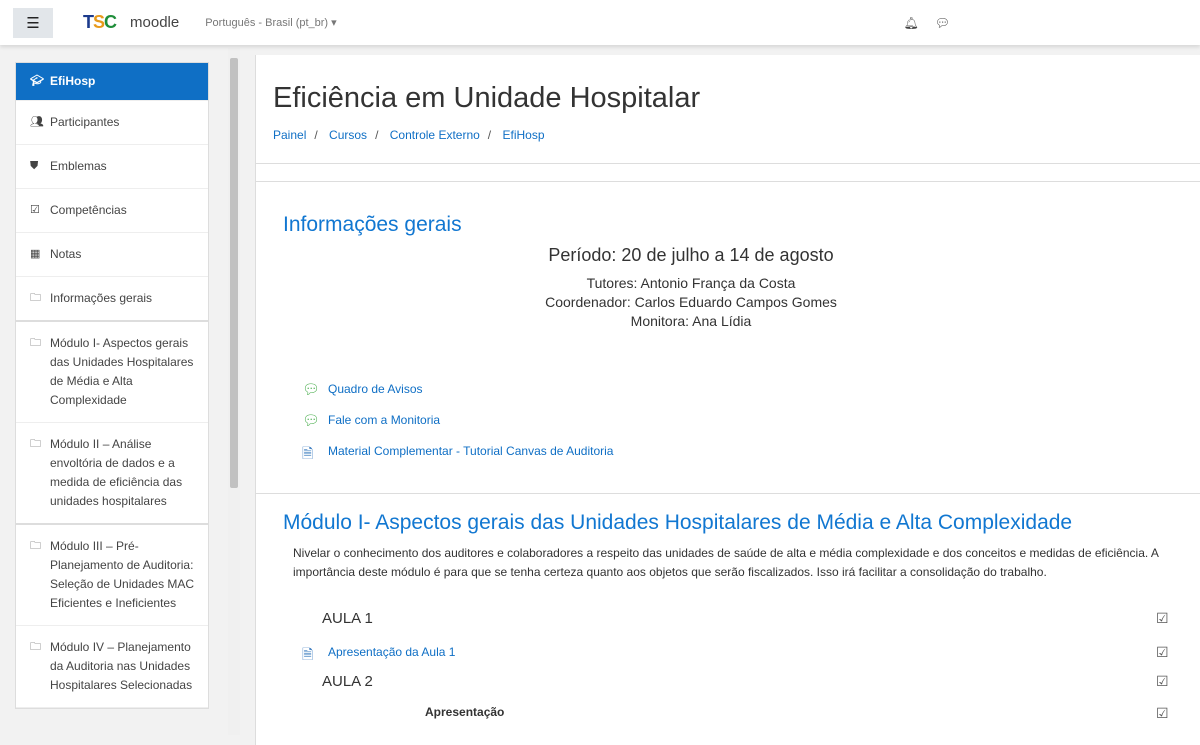 The image size is (1200, 745). Describe the element at coordinates (37, 81) in the screenshot. I see `graduation-cap-icon: 🎓︎` at that location.